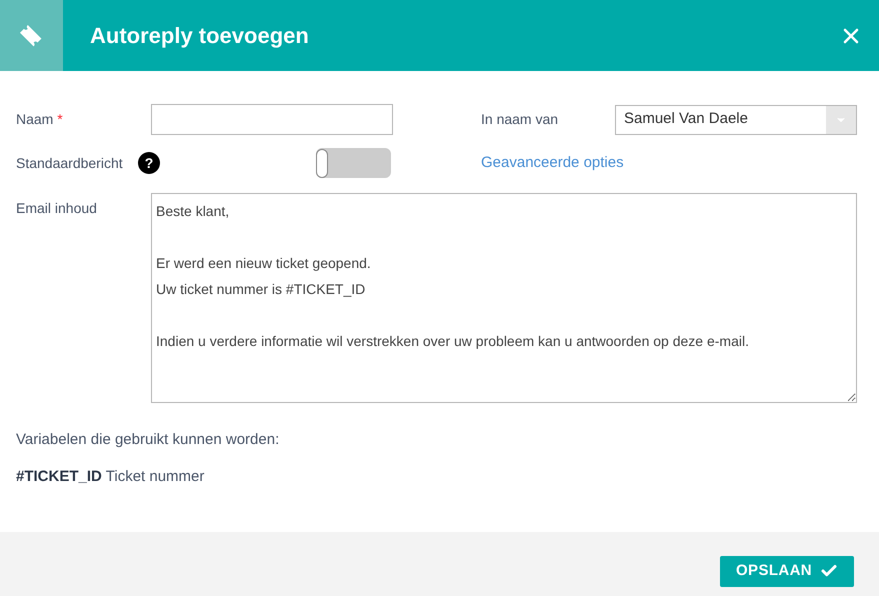 The height and width of the screenshot is (596, 879). Describe the element at coordinates (736, 119) in the screenshot. I see `sender-select: Samuel Van Daele` at that location.